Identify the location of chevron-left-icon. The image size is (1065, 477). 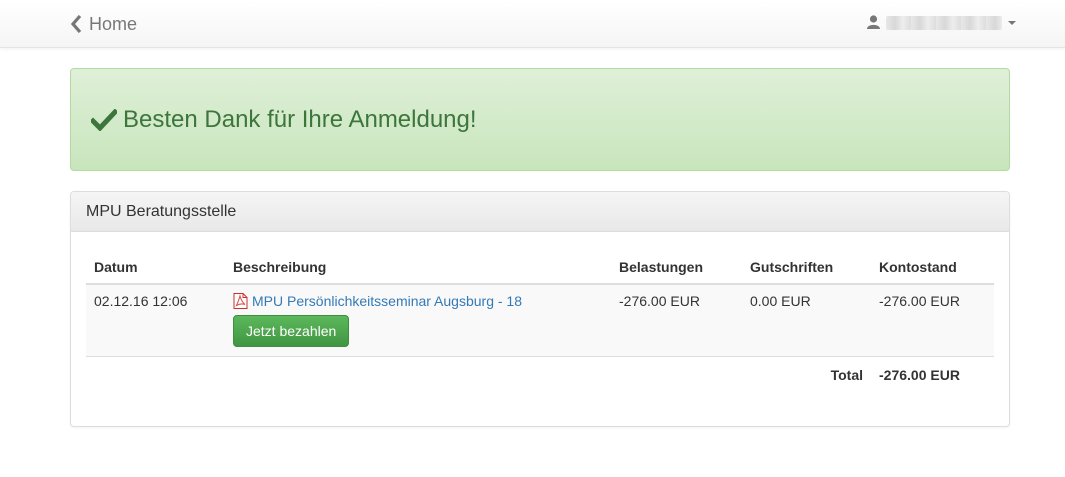
(76, 24).